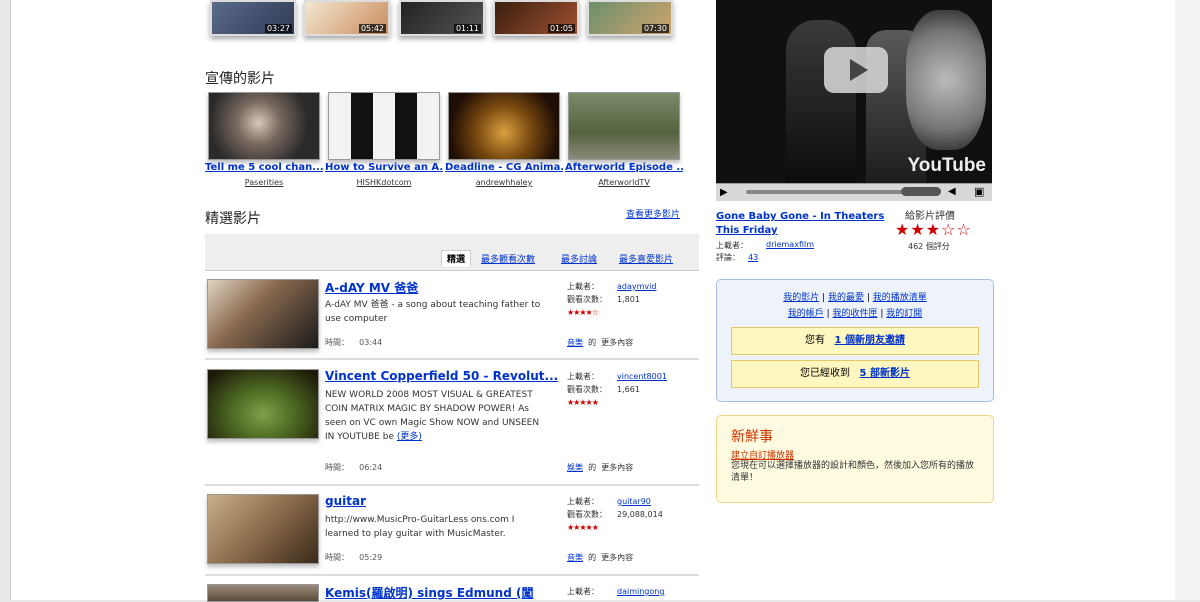  Describe the element at coordinates (253, 18) in the screenshot. I see `top-thumb: 03:27` at that location.